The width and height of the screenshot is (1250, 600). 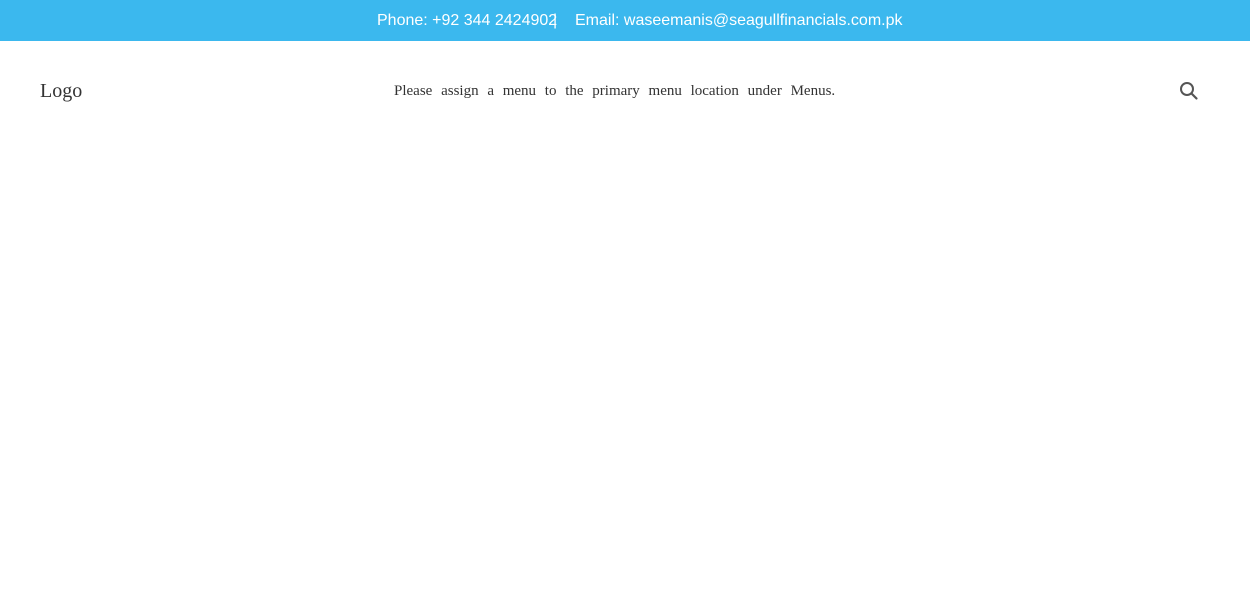 I want to click on search-icon, so click(x=1189, y=91).